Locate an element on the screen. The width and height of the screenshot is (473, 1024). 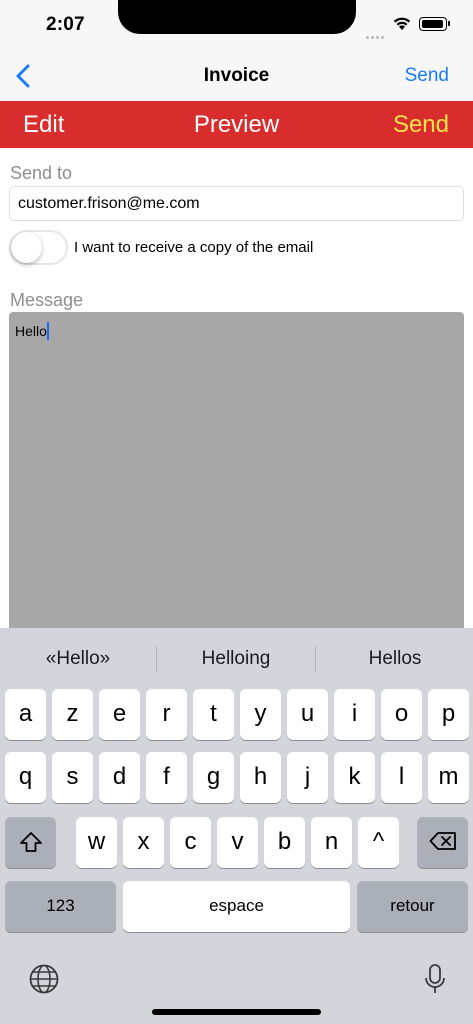
battery-icon is located at coordinates (434, 24).